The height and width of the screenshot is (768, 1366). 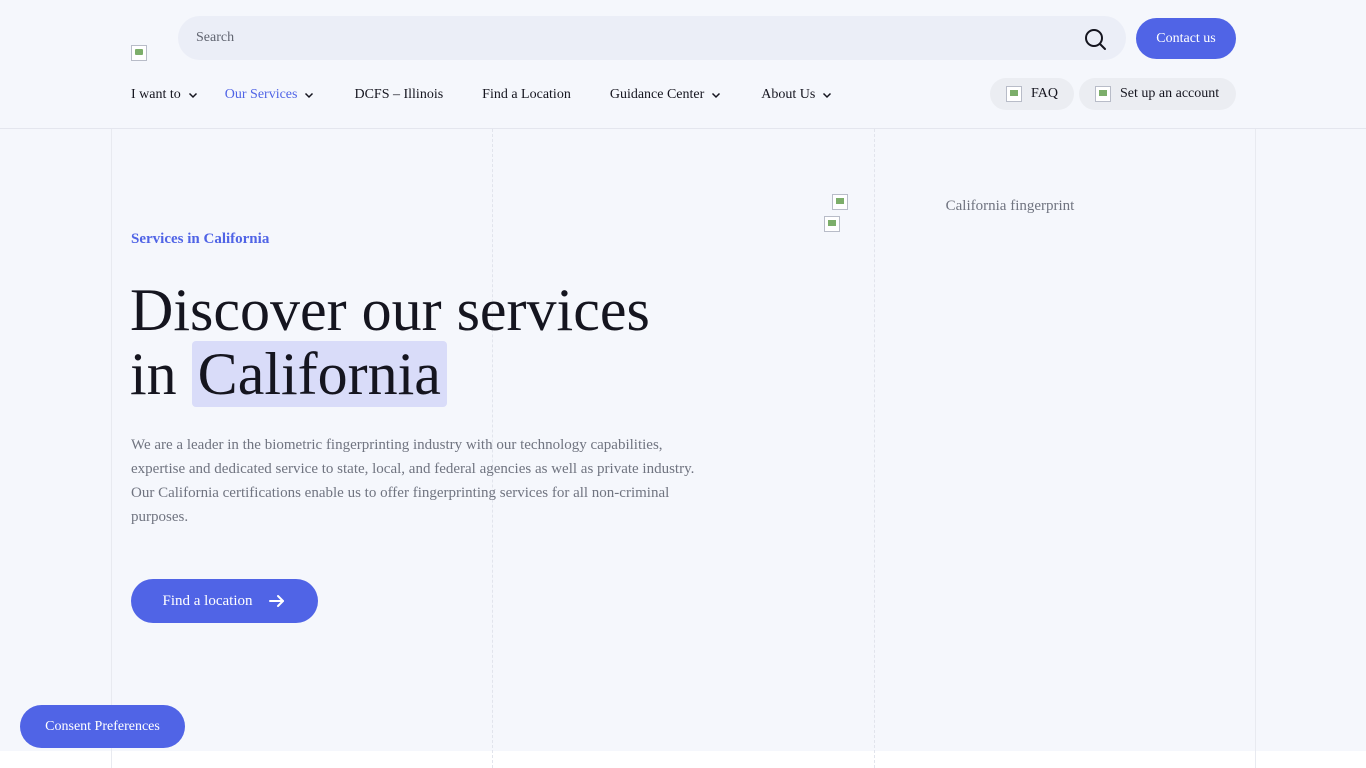 What do you see at coordinates (1044, 93) in the screenshot?
I see `faq-label: FAQ` at bounding box center [1044, 93].